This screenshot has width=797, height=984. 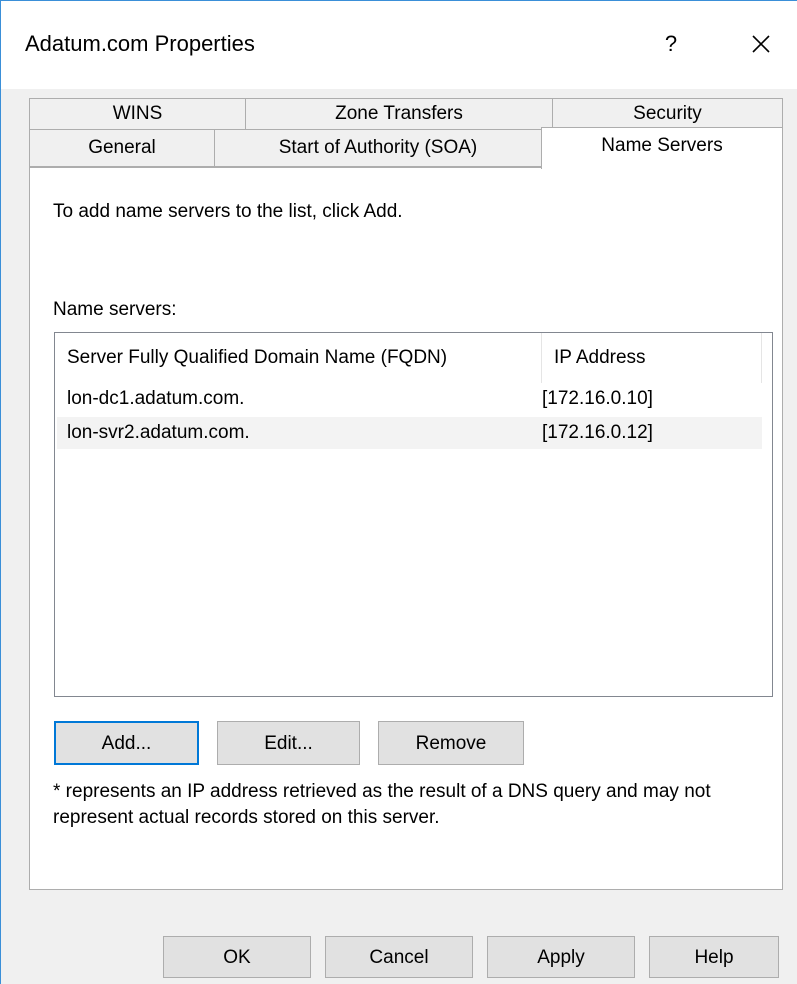 I want to click on row-fqdn: lon-dc1.adatum.com., so click(x=156, y=398).